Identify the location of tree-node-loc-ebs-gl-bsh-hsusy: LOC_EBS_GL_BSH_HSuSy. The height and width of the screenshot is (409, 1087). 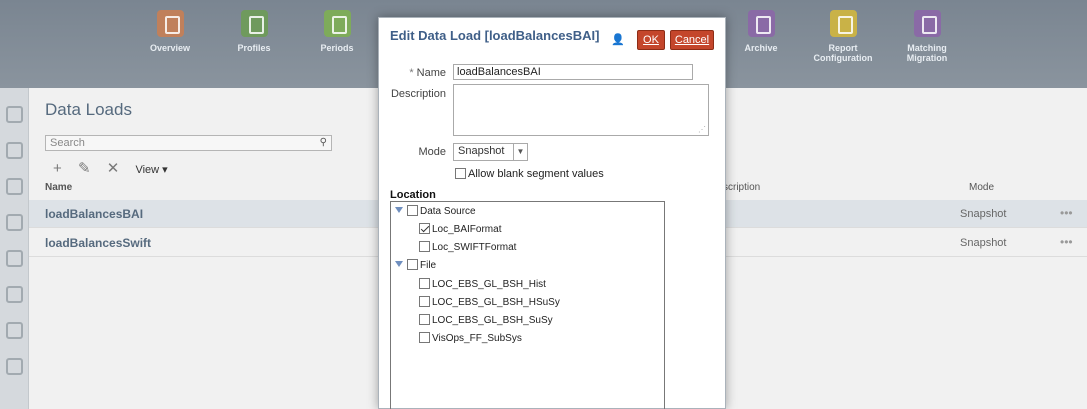
(489, 302).